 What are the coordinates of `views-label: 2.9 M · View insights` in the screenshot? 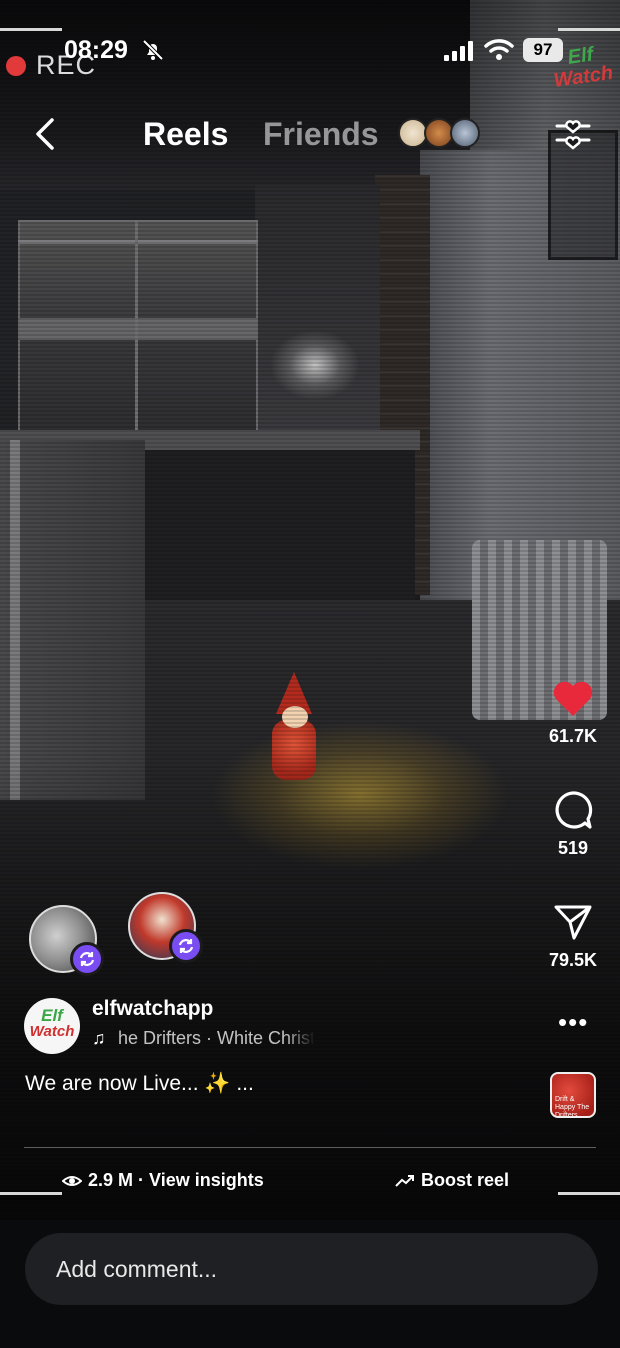 It's located at (176, 1180).